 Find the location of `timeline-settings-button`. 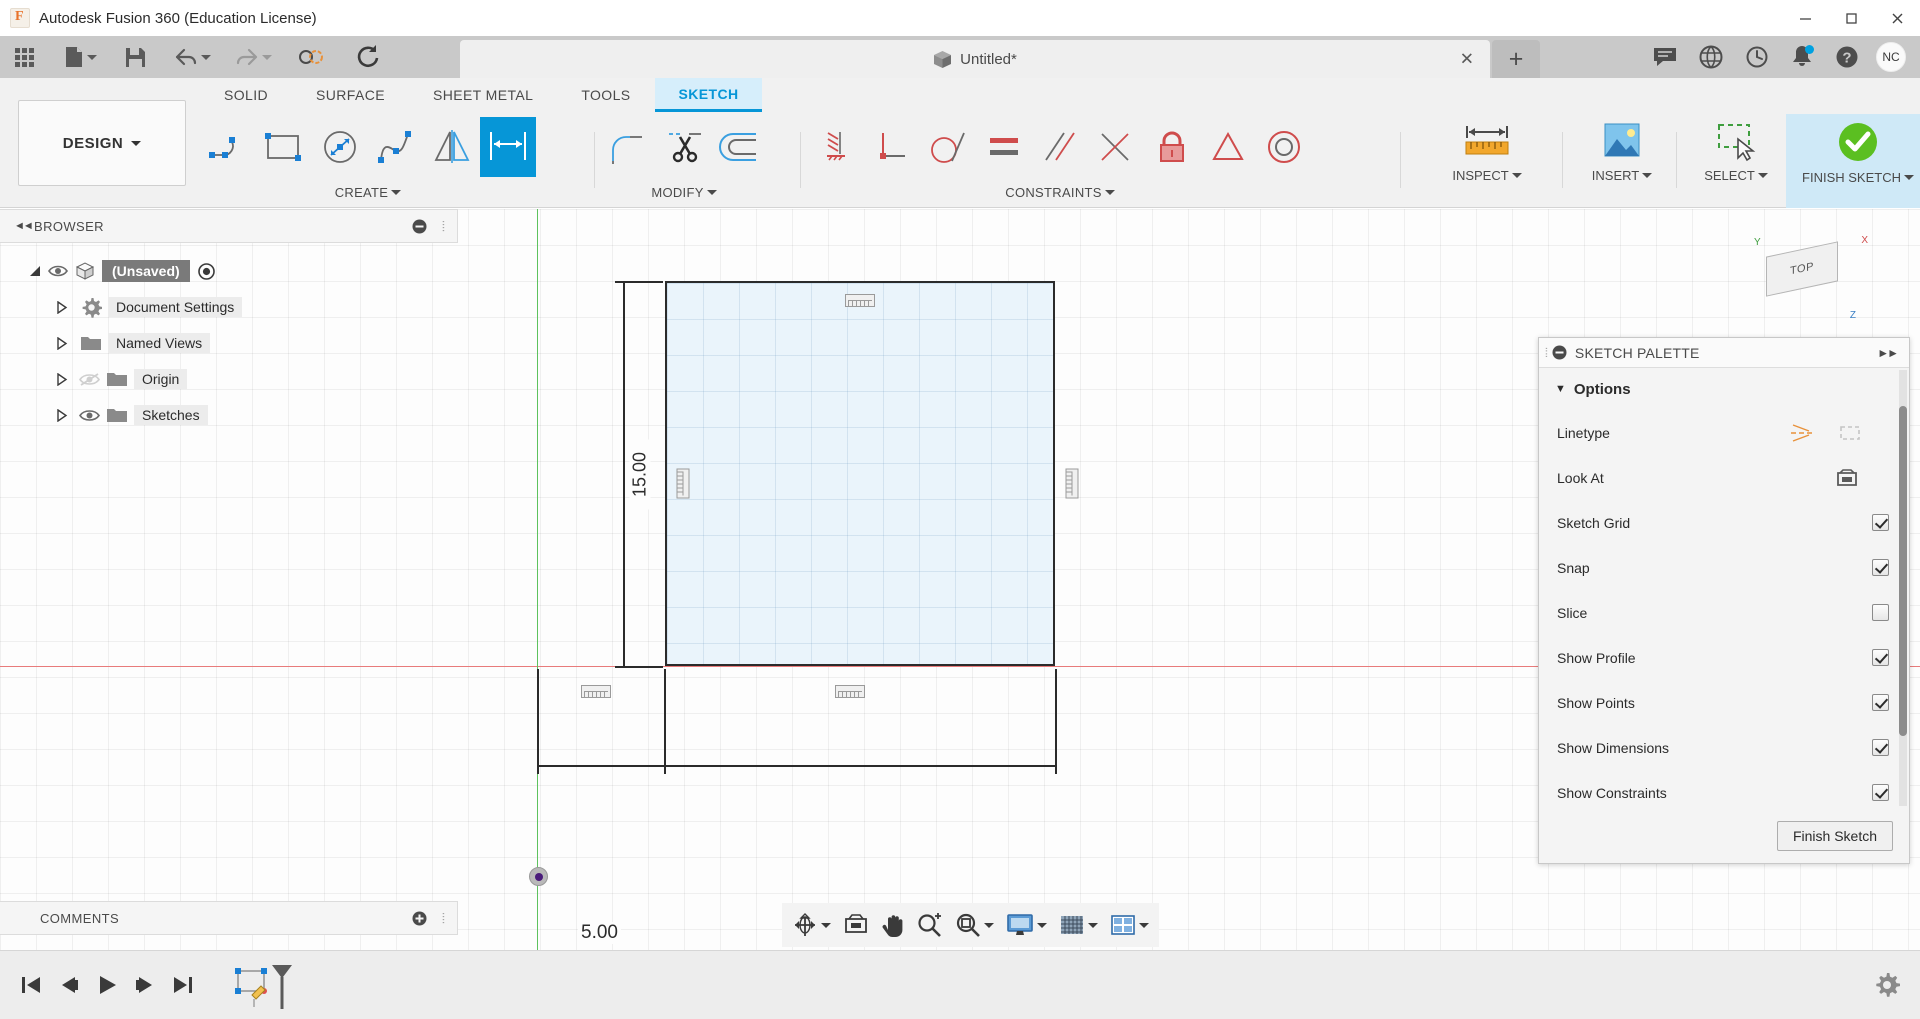

timeline-settings-button is located at coordinates (1887, 985).